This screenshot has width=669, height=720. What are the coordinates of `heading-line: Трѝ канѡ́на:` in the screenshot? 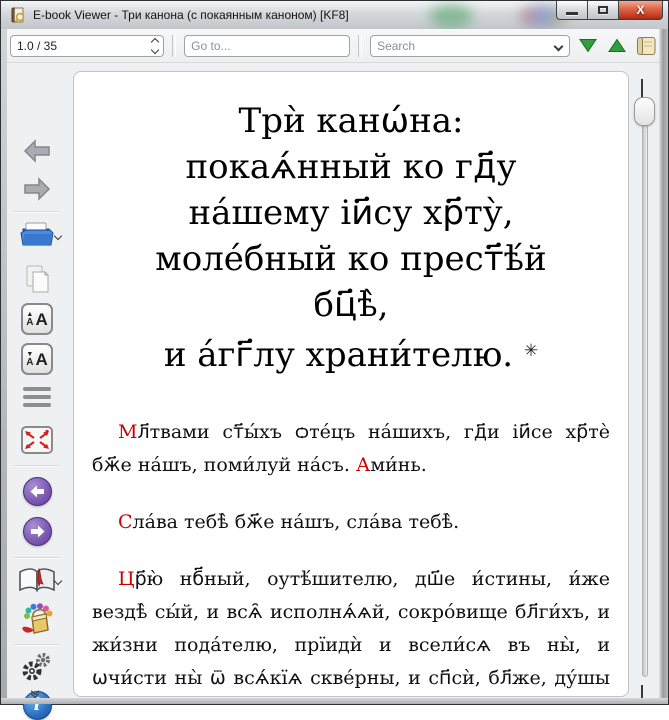 It's located at (351, 121).